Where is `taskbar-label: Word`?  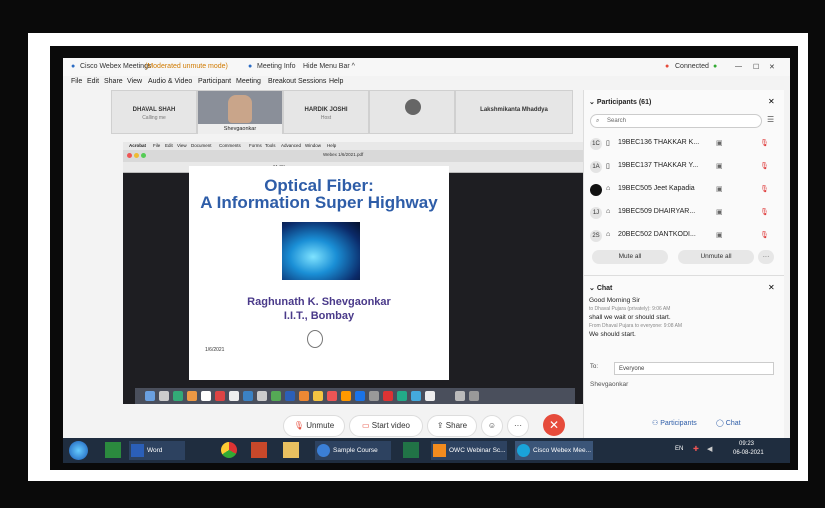 taskbar-label: Word is located at coordinates (155, 450).